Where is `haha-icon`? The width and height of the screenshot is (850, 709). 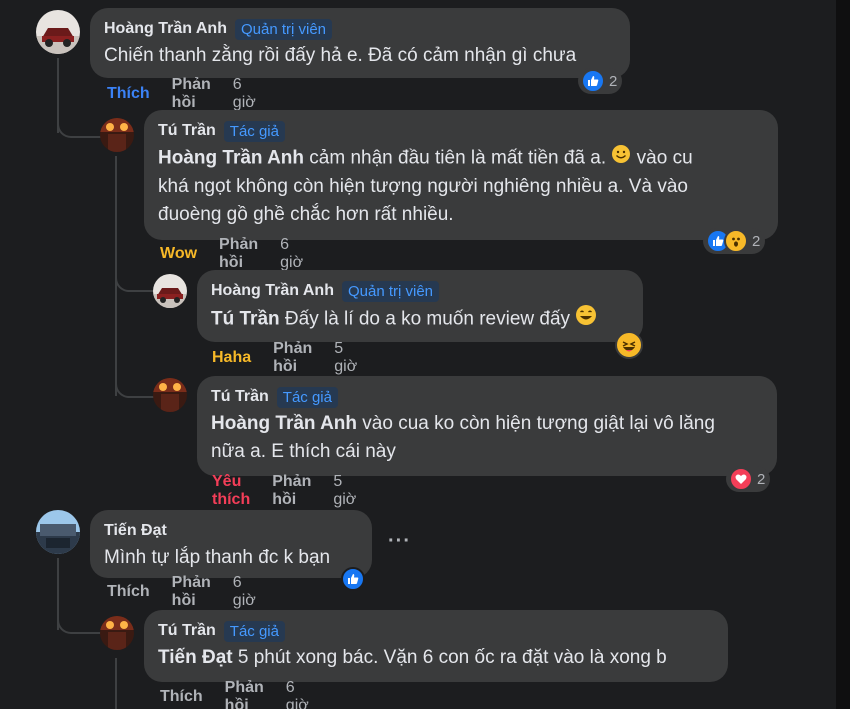
haha-icon is located at coordinates (629, 345).